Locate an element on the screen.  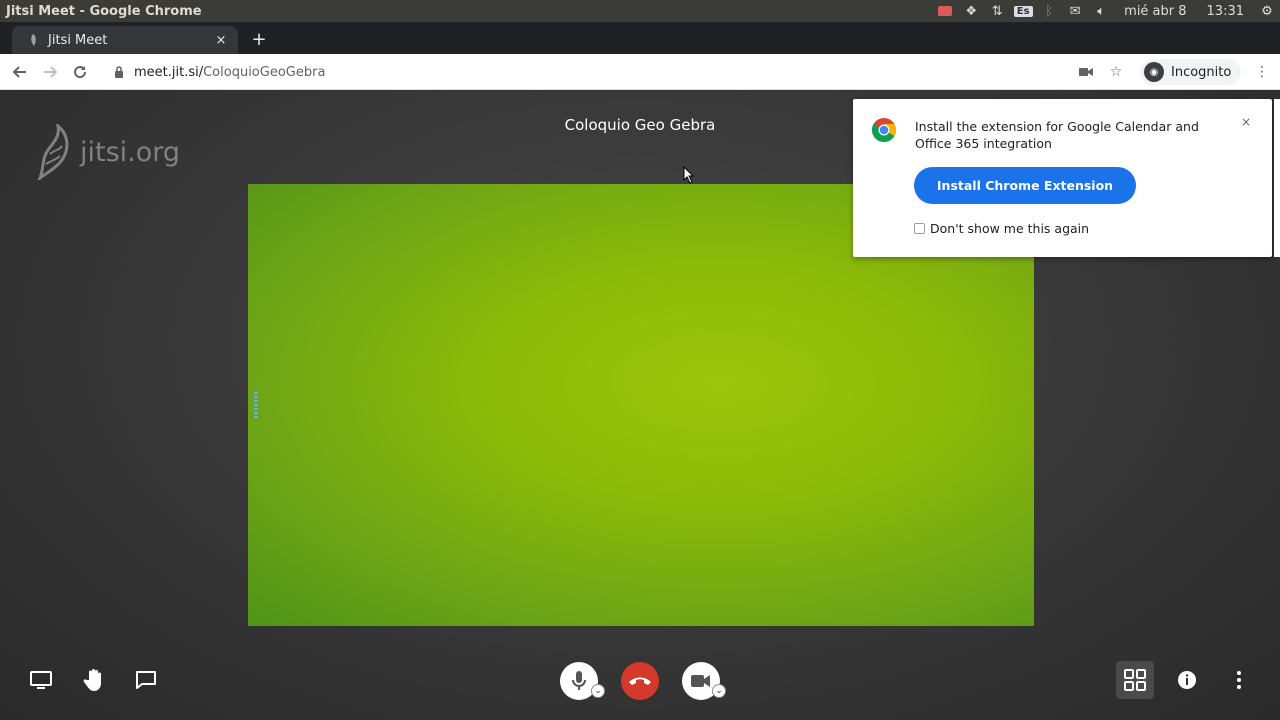
power-gear-icon: ⚙ is located at coordinates (1267, 11).